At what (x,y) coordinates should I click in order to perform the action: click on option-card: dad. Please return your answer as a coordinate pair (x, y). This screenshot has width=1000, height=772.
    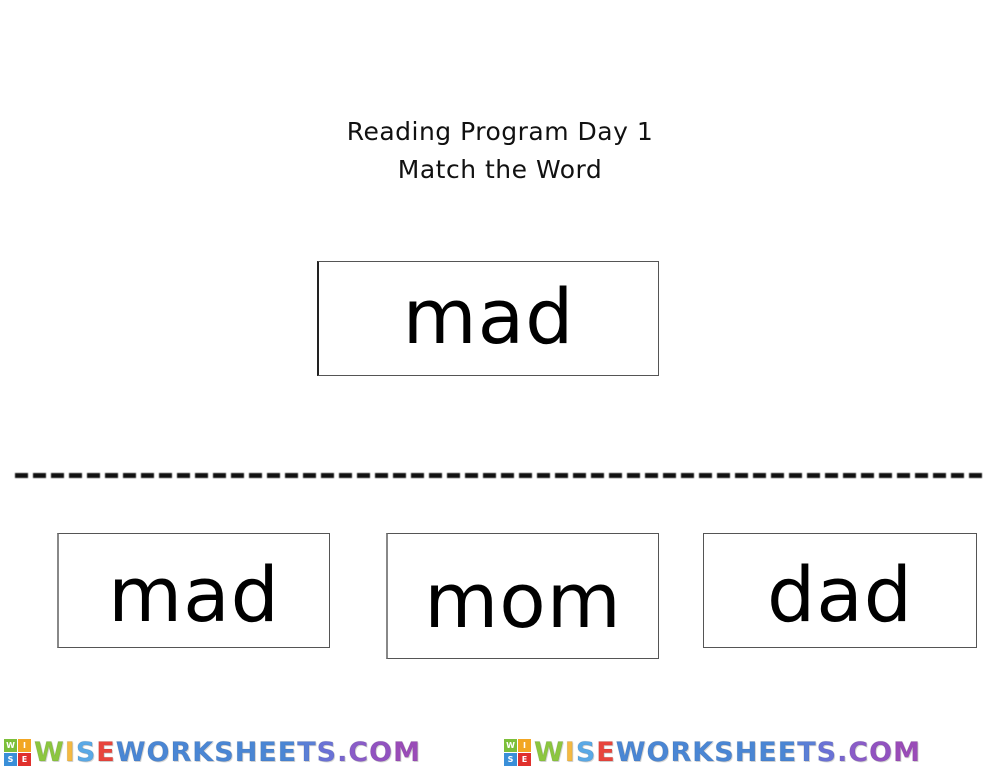
    Looking at the image, I should click on (840, 590).